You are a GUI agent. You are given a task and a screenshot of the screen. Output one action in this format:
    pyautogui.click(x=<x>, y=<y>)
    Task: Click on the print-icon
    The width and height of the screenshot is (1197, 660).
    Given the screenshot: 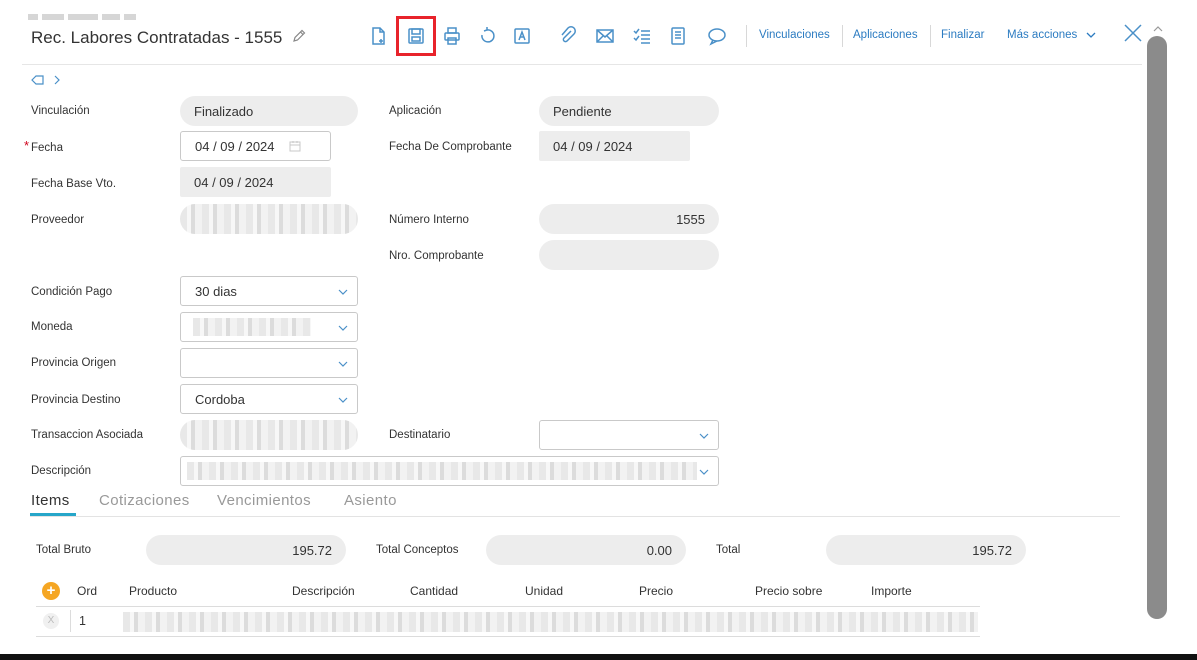 What is the action you would take?
    pyautogui.click(x=452, y=36)
    